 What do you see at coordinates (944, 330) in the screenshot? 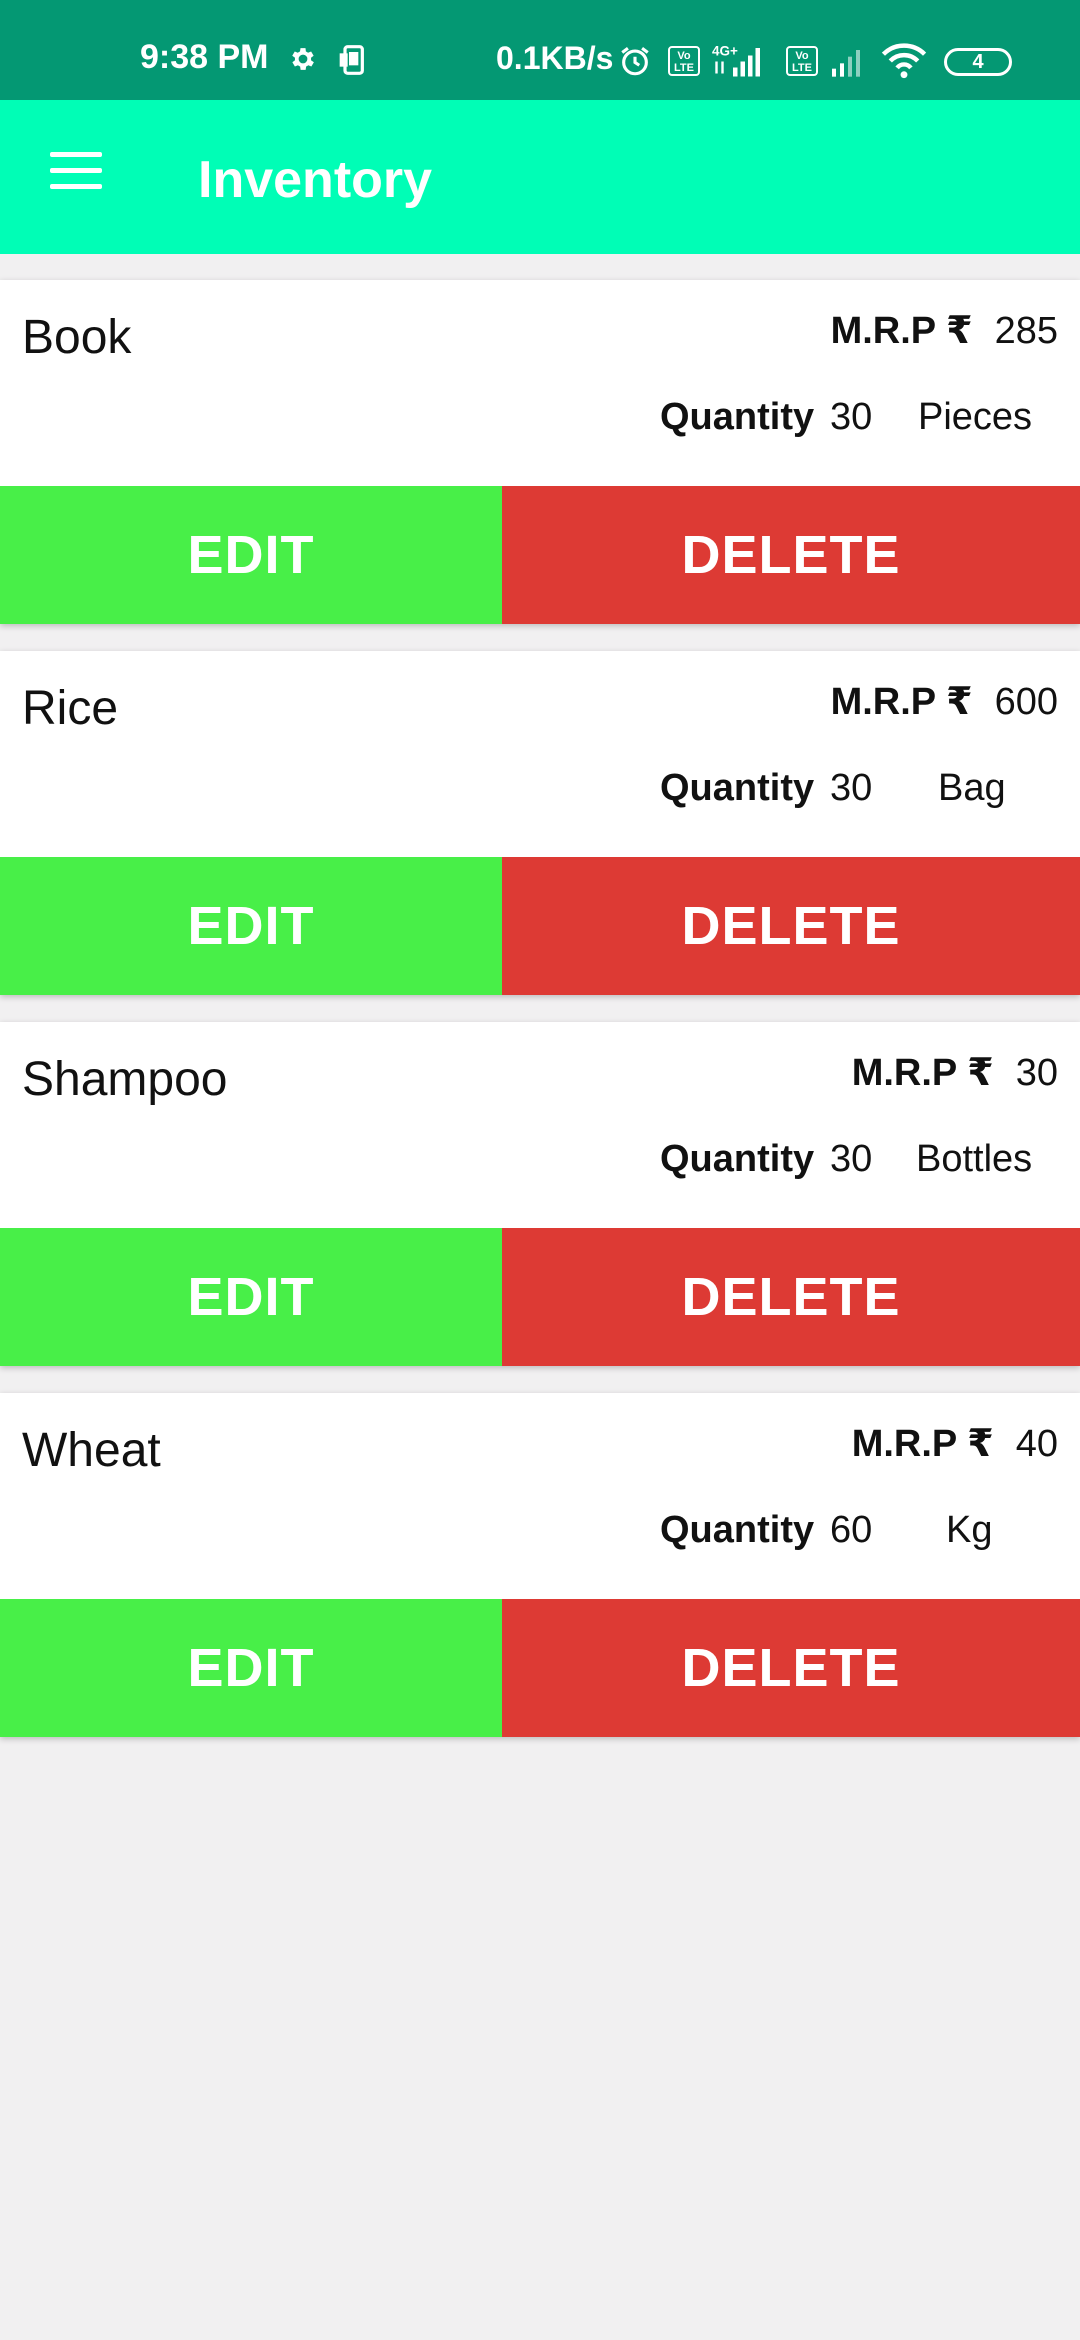
I see `mrp-row: M.R.P ₹ 285` at bounding box center [944, 330].